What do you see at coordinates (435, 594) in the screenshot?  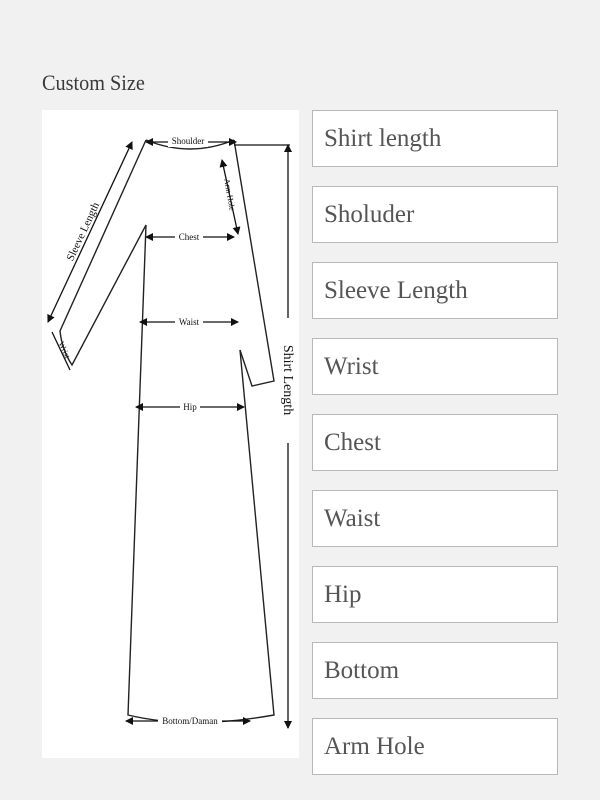 I see `hip-input` at bounding box center [435, 594].